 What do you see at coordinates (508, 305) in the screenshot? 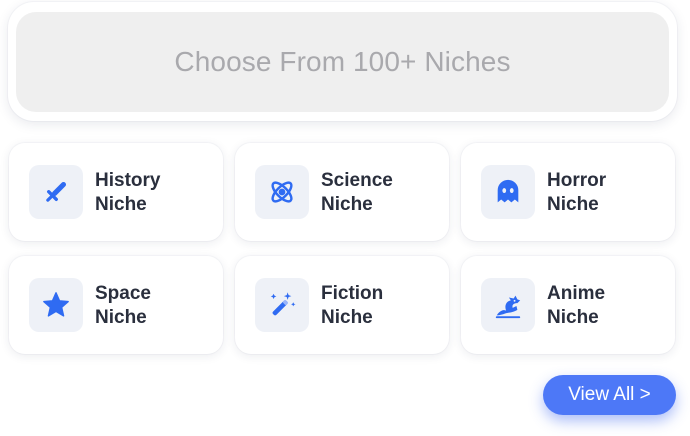
I see `dragon-icon` at bounding box center [508, 305].